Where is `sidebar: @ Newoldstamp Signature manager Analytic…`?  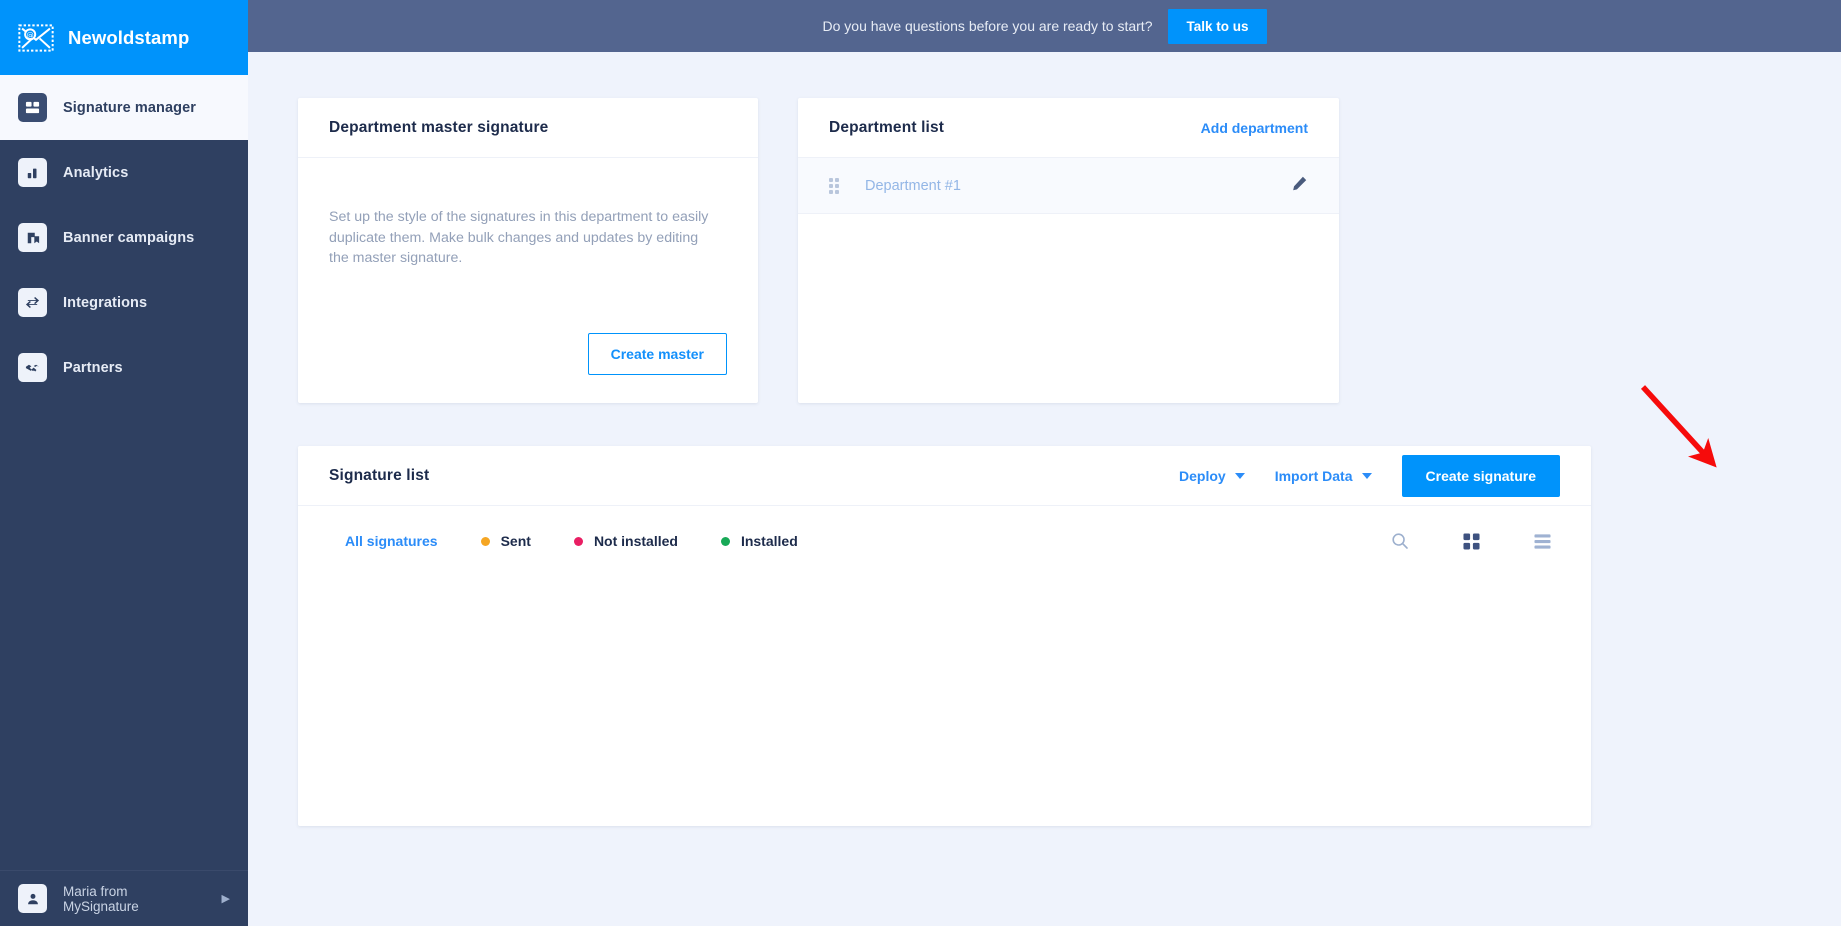
sidebar: @ Newoldstamp Signature manager Analytic… is located at coordinates (124, 463).